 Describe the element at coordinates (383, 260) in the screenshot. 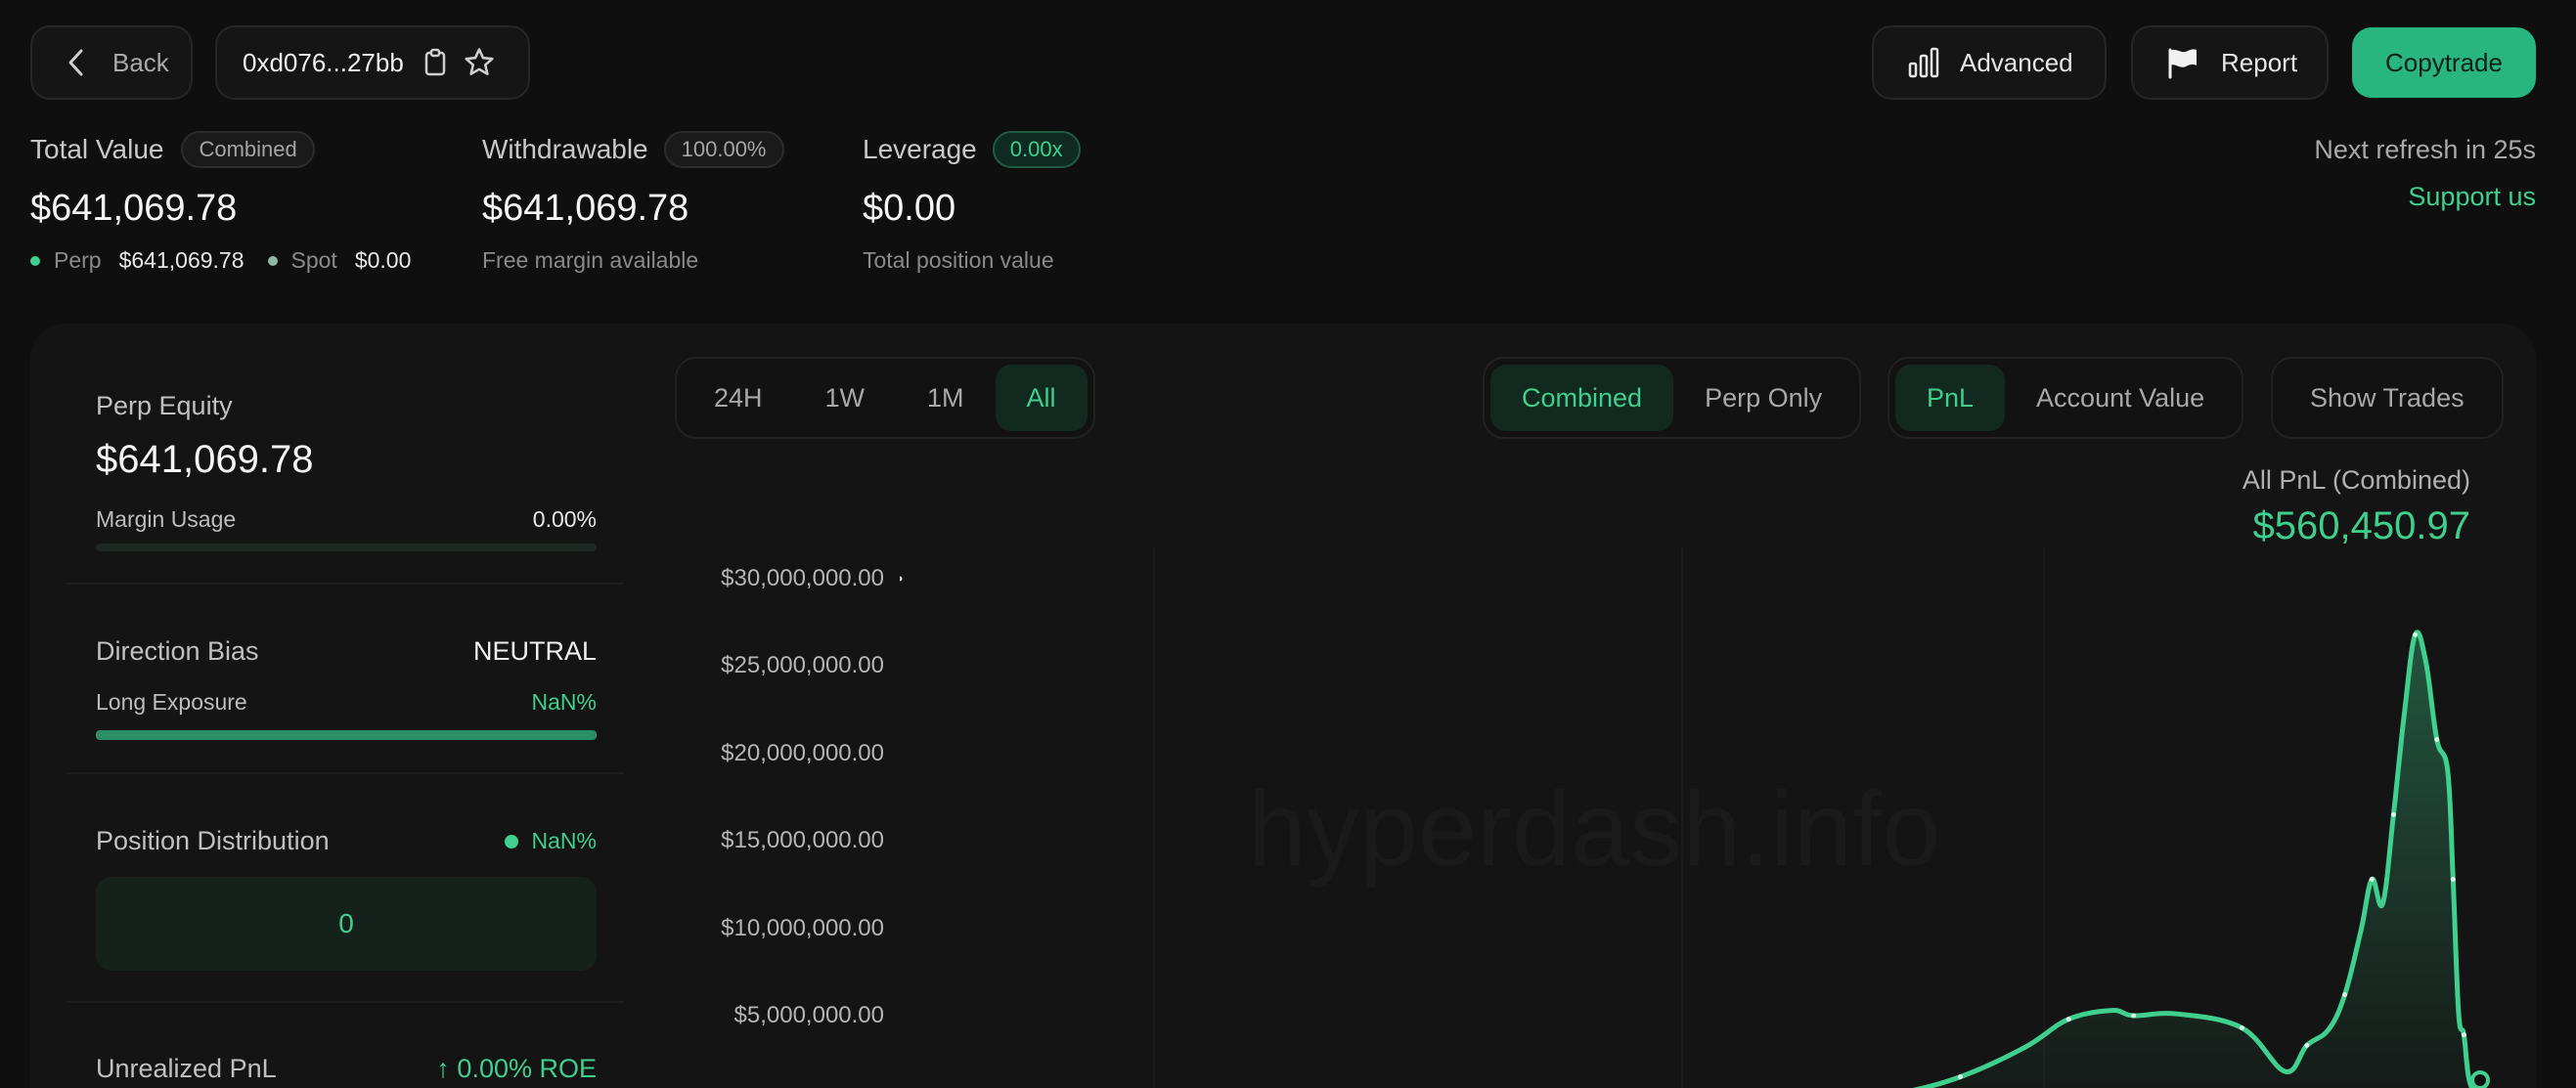

I see `spot-value: $0.00` at that location.